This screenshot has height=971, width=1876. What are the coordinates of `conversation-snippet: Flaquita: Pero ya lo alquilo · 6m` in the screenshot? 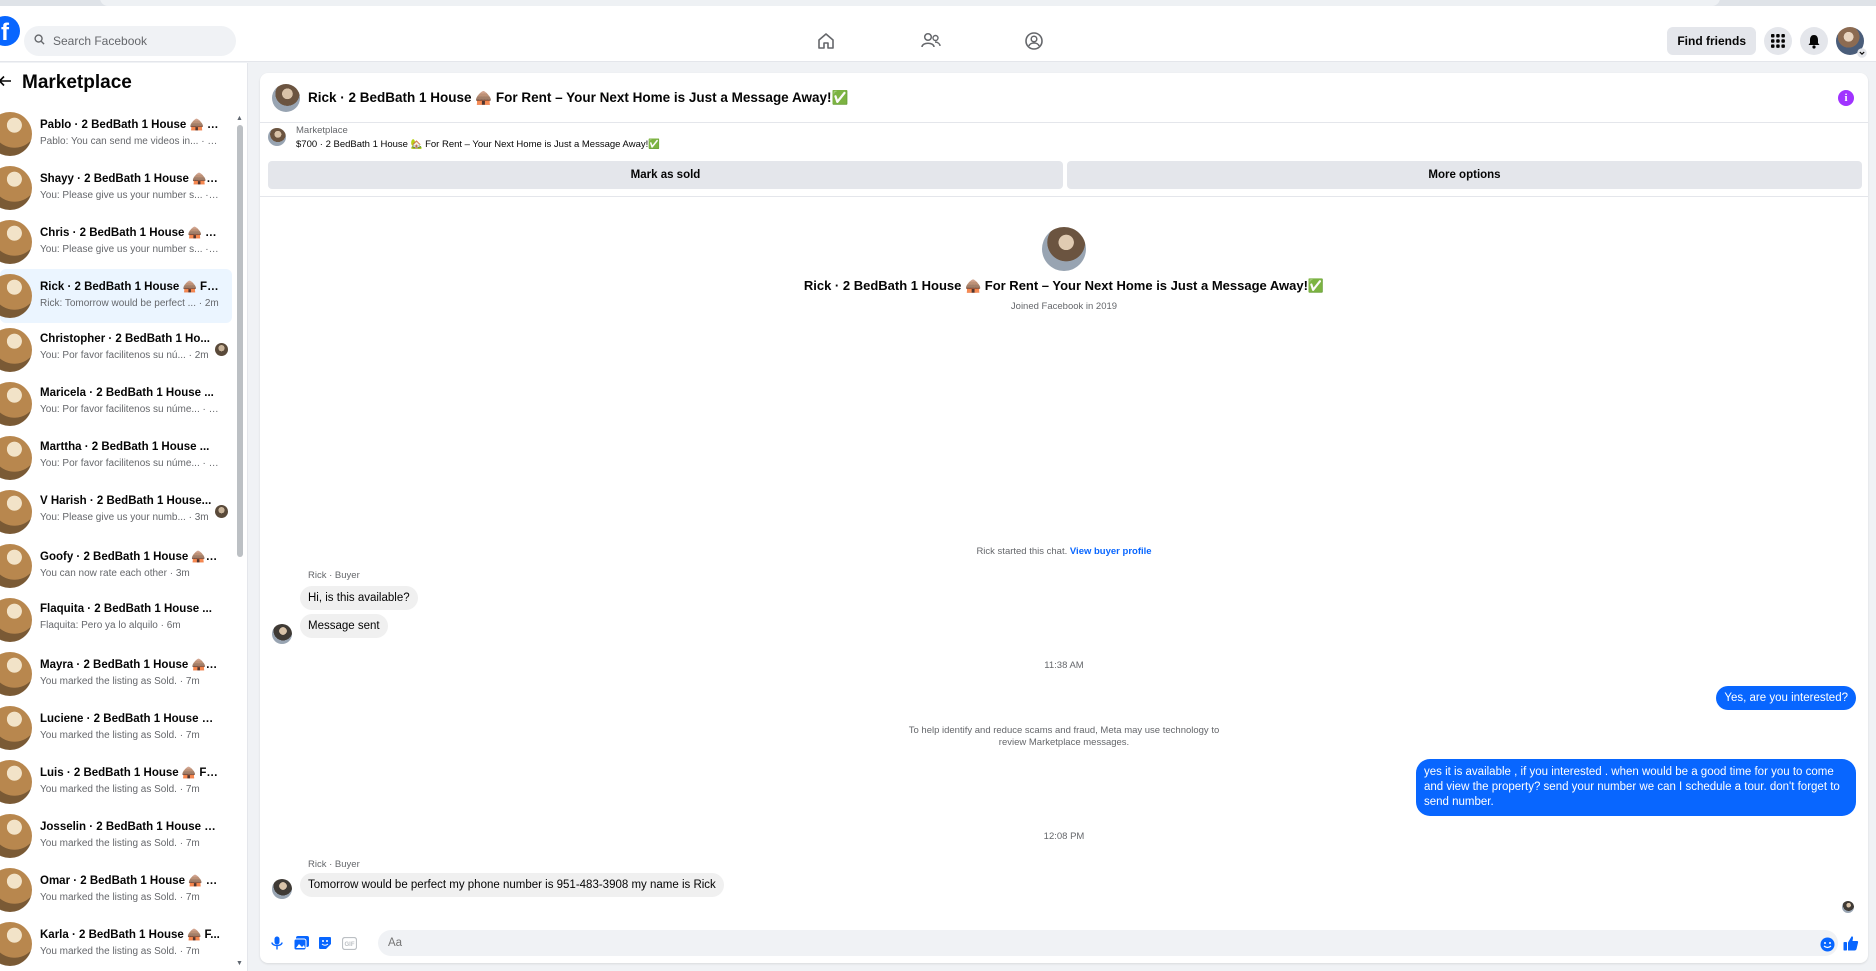 It's located at (110, 625).